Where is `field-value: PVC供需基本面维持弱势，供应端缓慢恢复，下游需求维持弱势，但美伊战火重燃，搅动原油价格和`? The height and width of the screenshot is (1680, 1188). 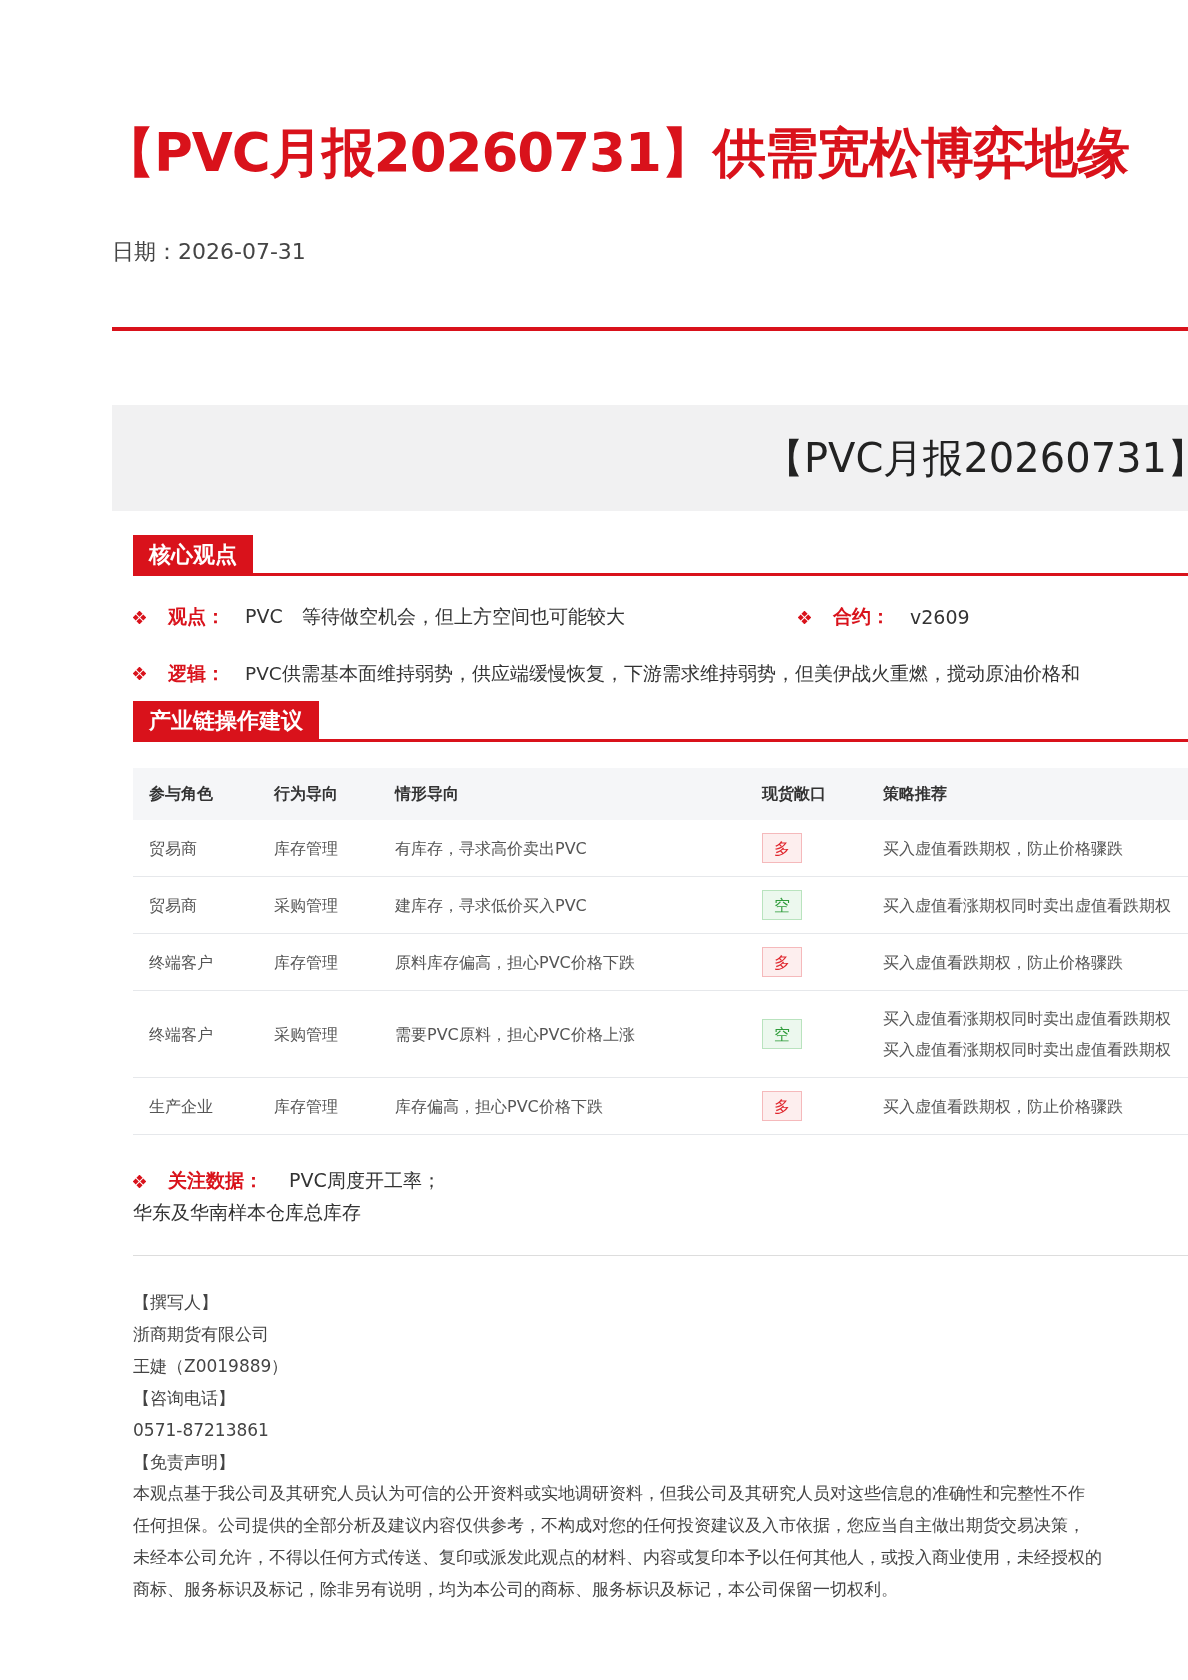 field-value: PVC供需基本面维持弱势，供应端缓慢恢复，下游需求维持弱势，但美伊战火重燃，搅动原油价格和 is located at coordinates (662, 673).